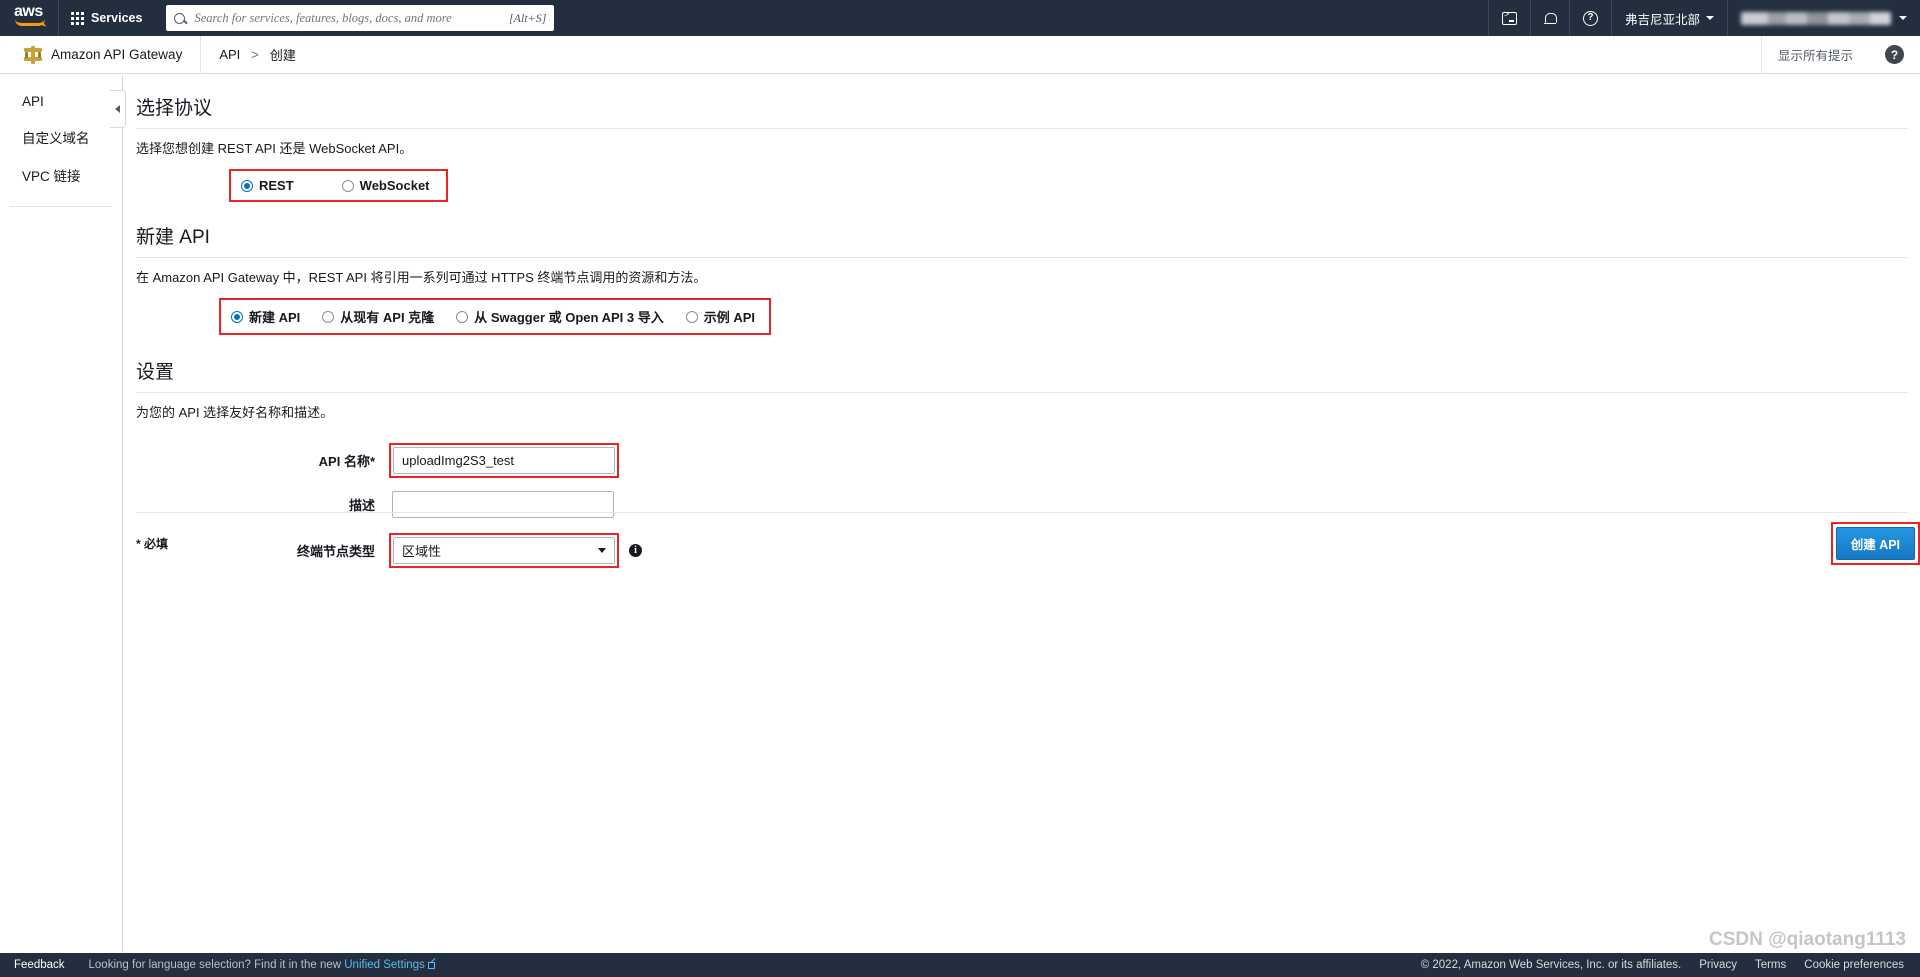  What do you see at coordinates (729, 317) in the screenshot?
I see `radio-example-api-label: 示例 API` at bounding box center [729, 317].